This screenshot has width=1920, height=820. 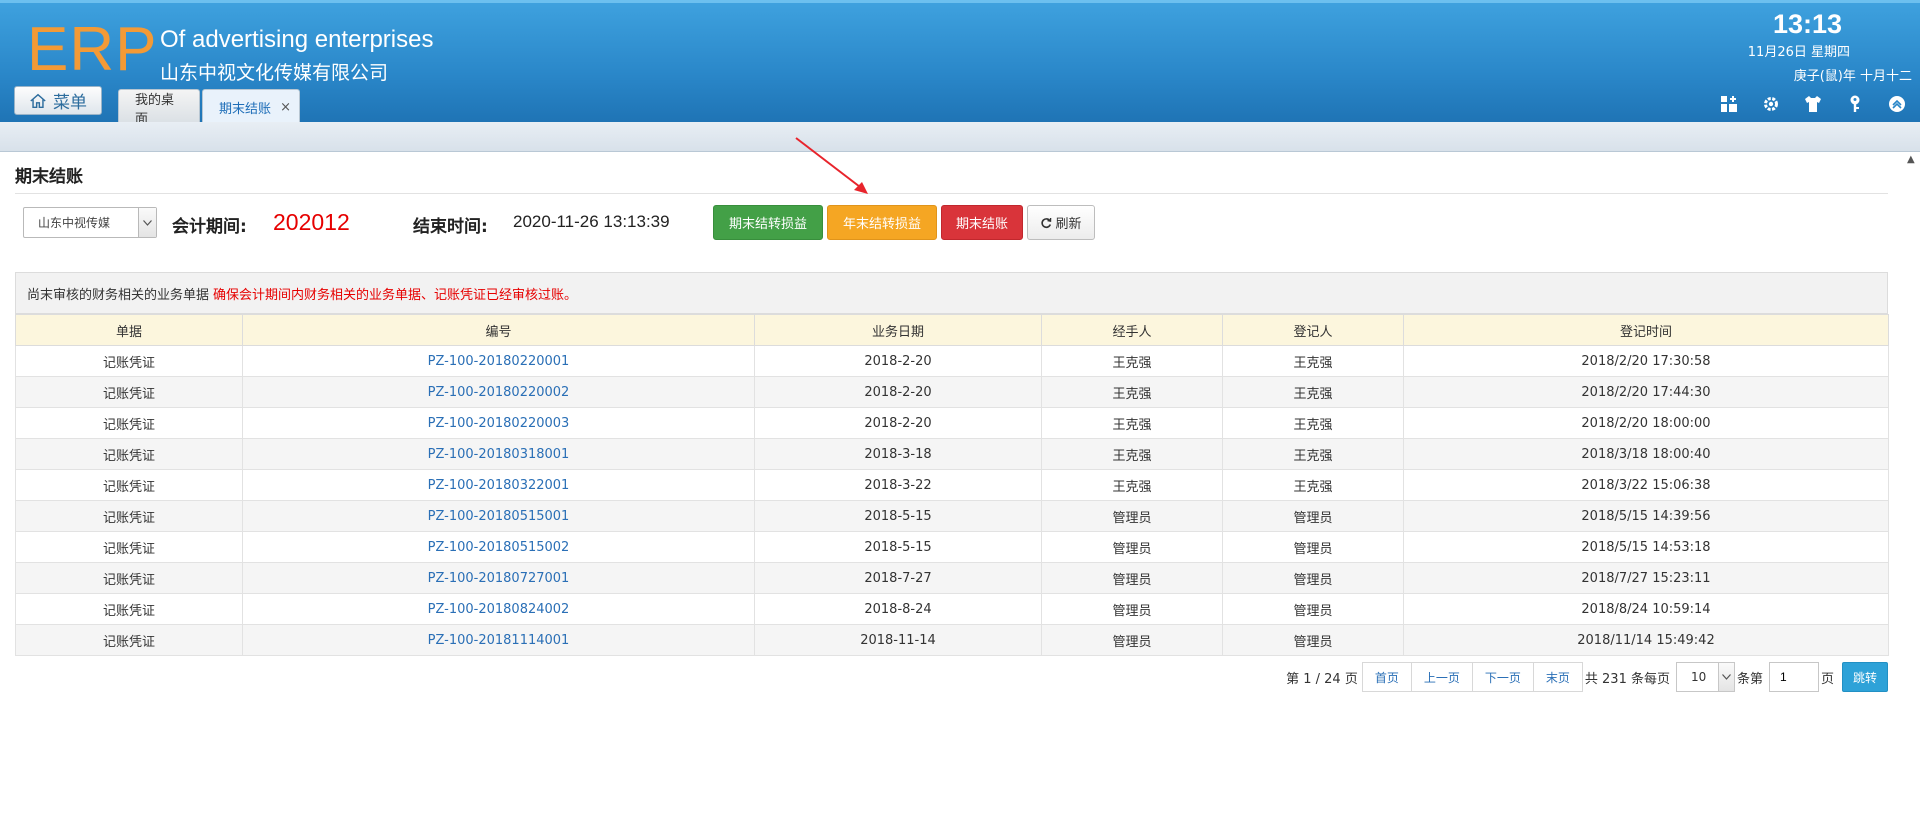 What do you see at coordinates (498, 516) in the screenshot?
I see `voucher-number-link: PZ-100-20180515001` at bounding box center [498, 516].